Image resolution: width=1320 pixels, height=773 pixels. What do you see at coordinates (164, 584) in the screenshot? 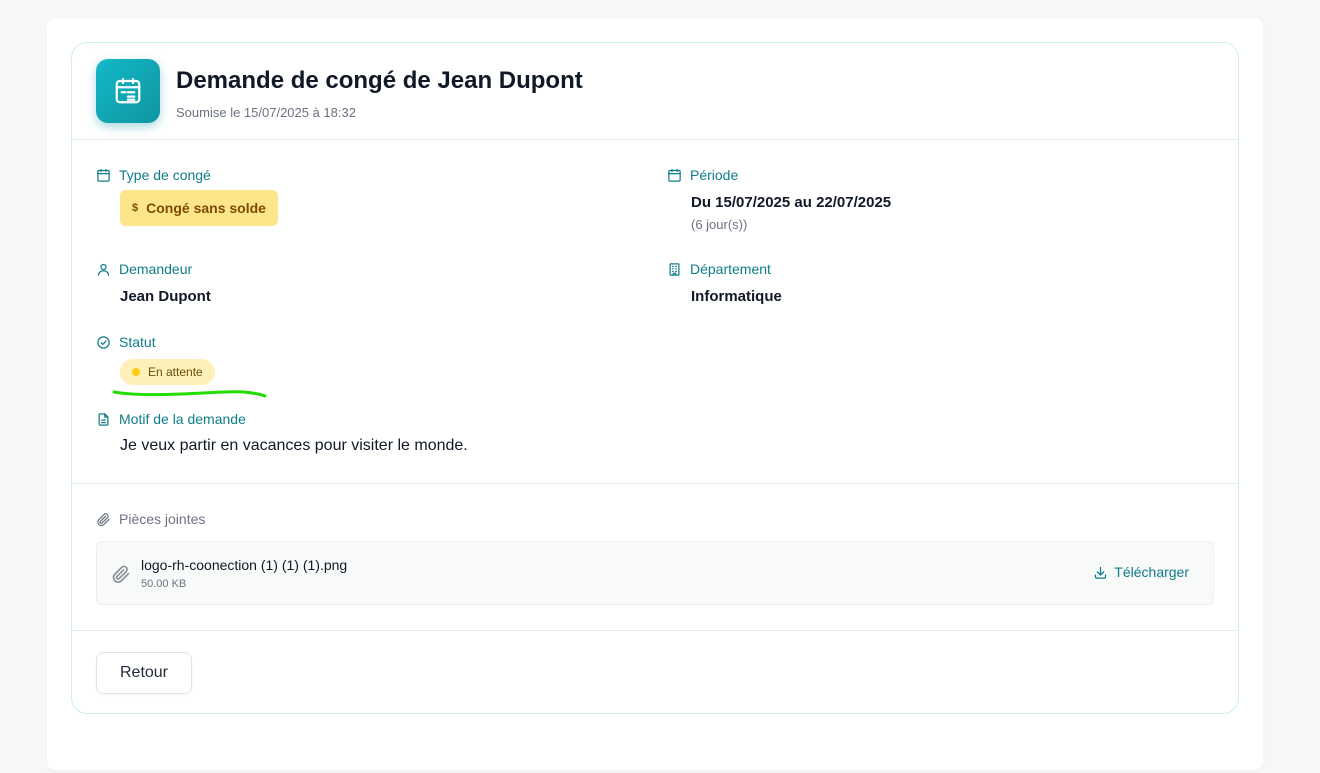
I see `attachment-filesize: 50.00 KB` at bounding box center [164, 584].